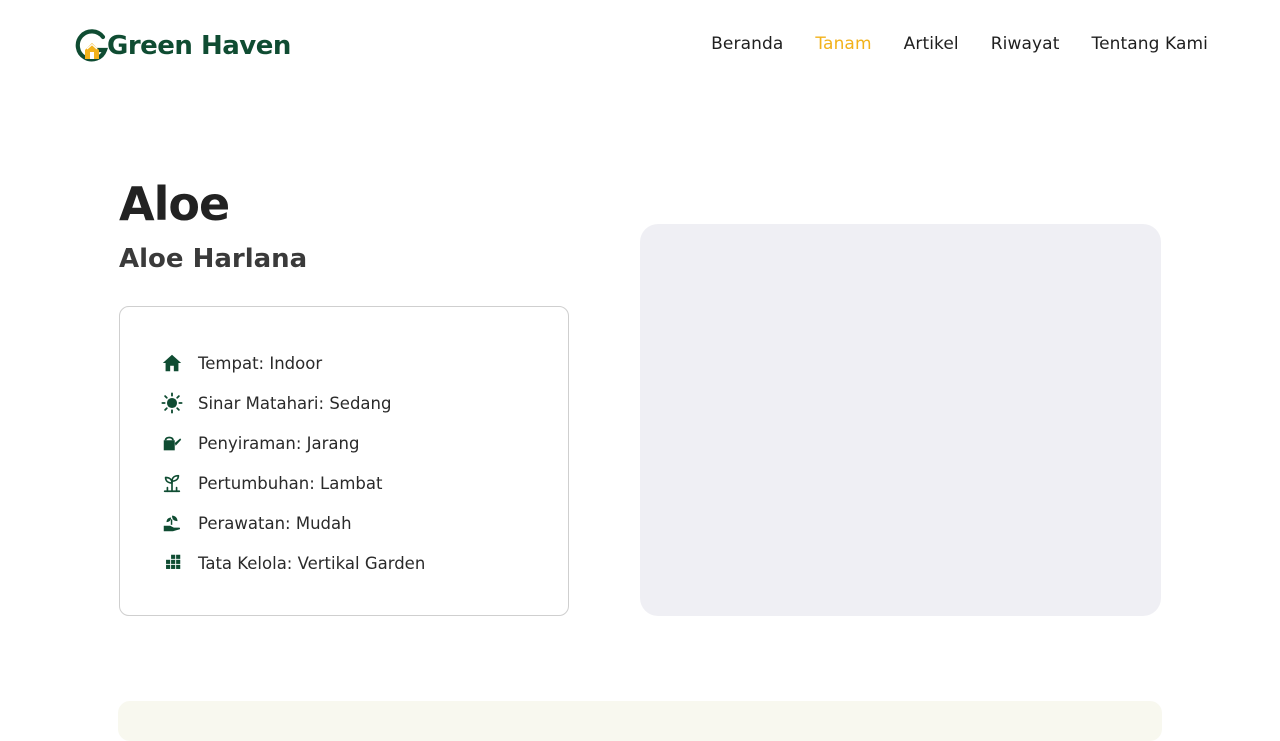 This screenshot has width=1280, height=741. I want to click on house-icon, so click(172, 363).